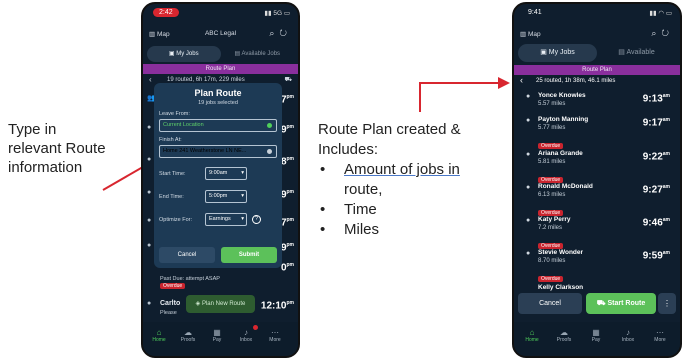 This screenshot has height=361, width=688. What do you see at coordinates (258, 54) in the screenshot?
I see `tab-available-jobs: ▤ Available Jobs` at bounding box center [258, 54].